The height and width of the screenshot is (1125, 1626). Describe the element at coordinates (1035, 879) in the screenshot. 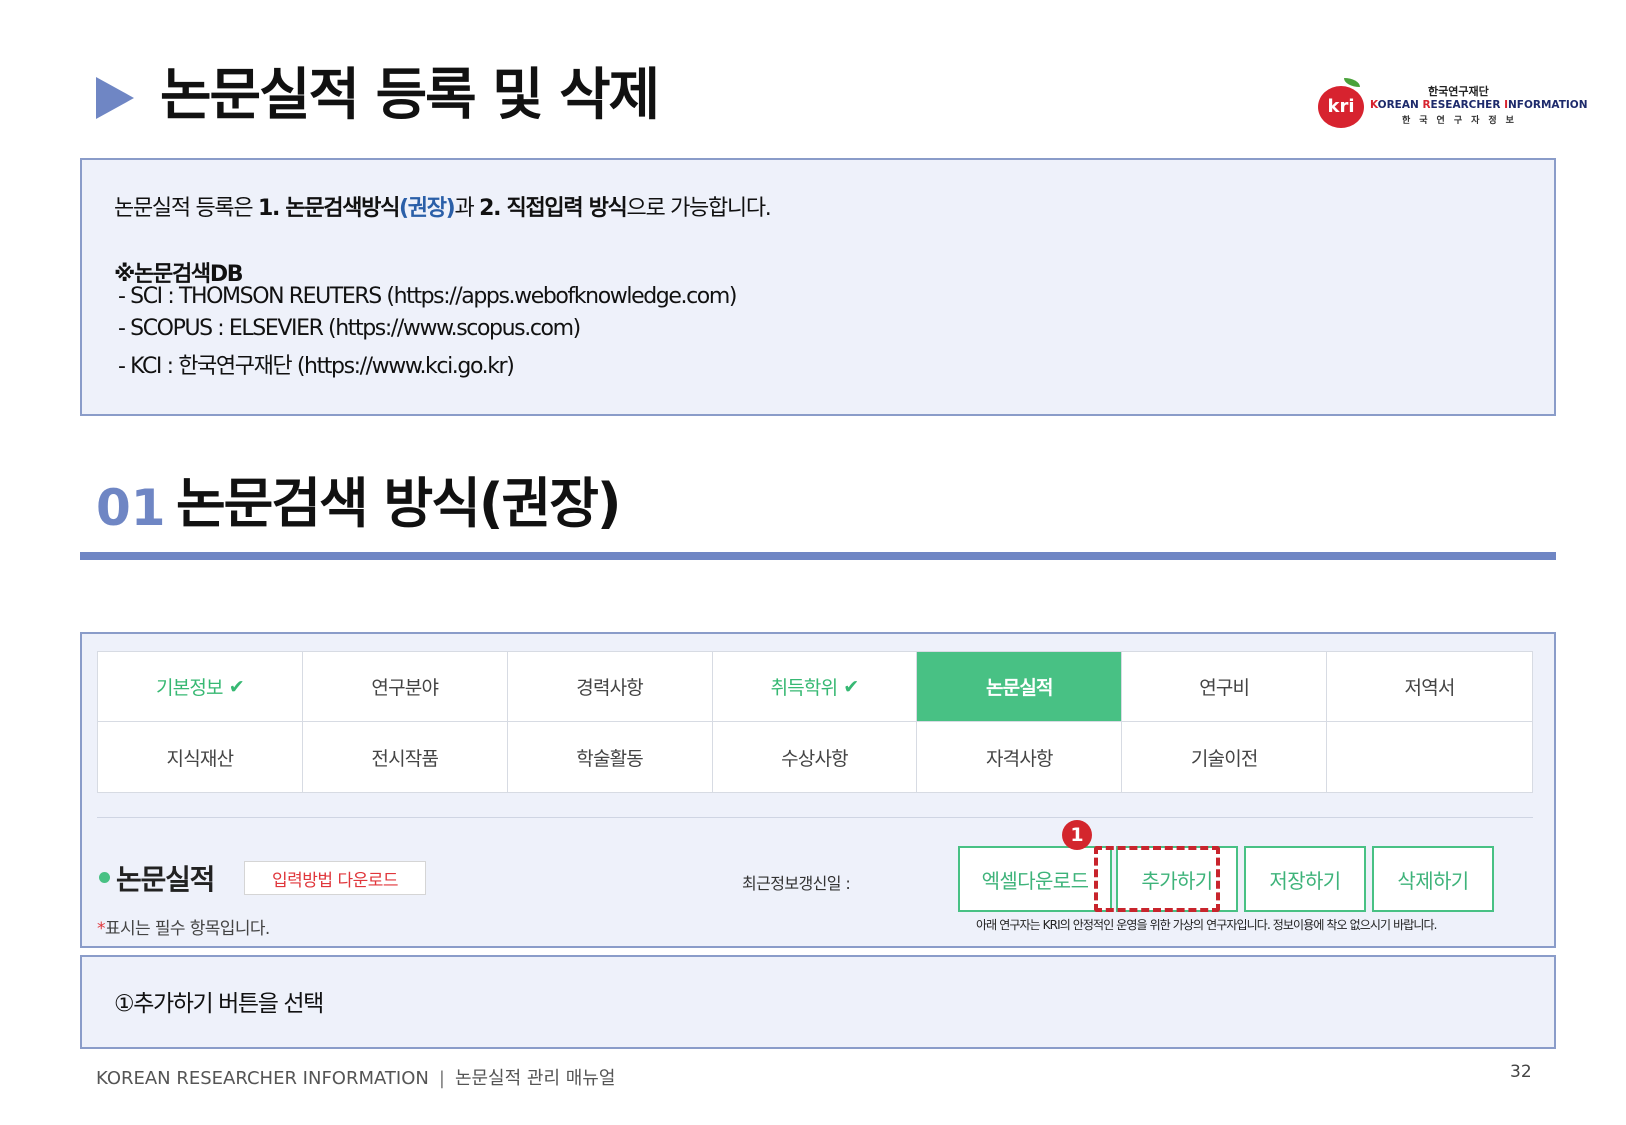

I see `excel-download-button: 엑셀다운로드` at that location.